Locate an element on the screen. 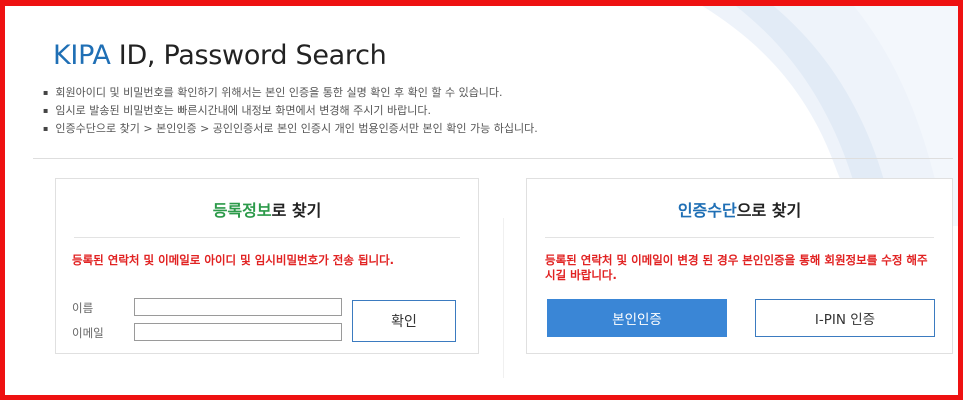  panel-title: 인증수단으로 찾기 is located at coordinates (739, 209).